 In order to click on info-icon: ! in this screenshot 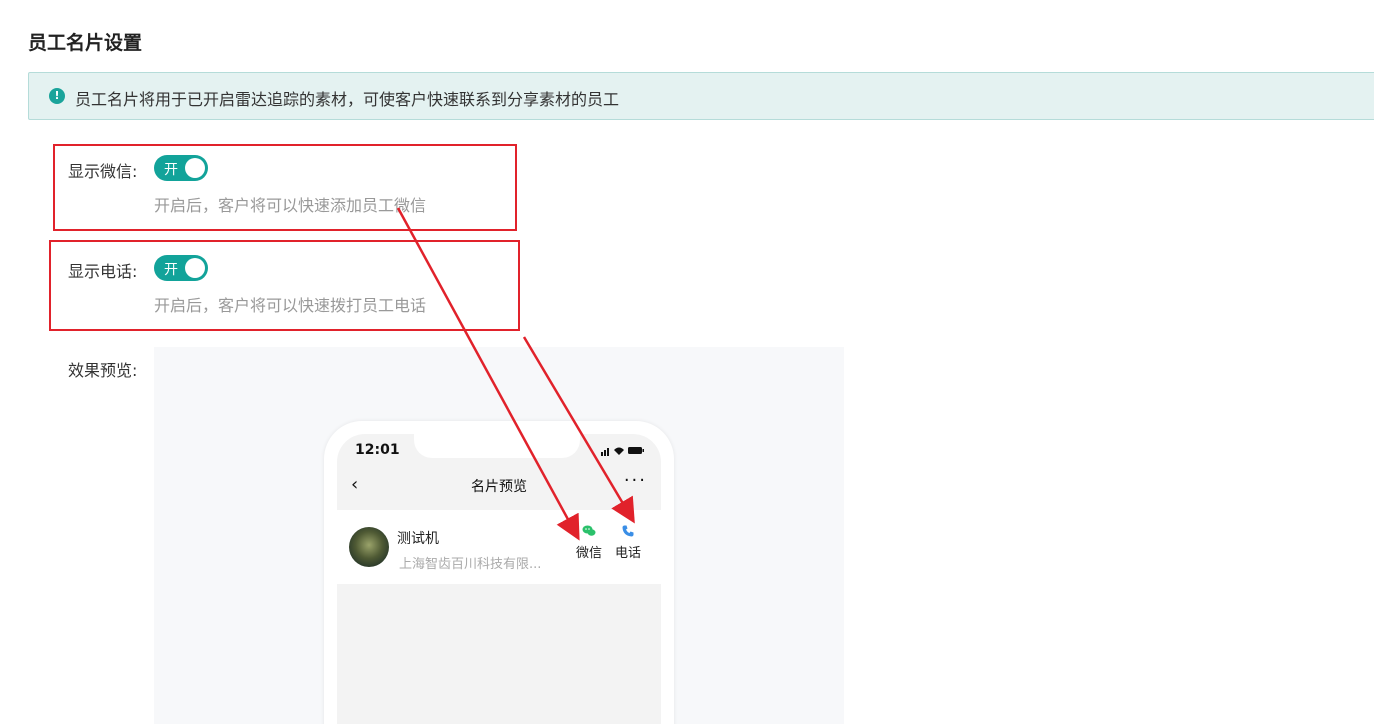, I will do `click(57, 96)`.